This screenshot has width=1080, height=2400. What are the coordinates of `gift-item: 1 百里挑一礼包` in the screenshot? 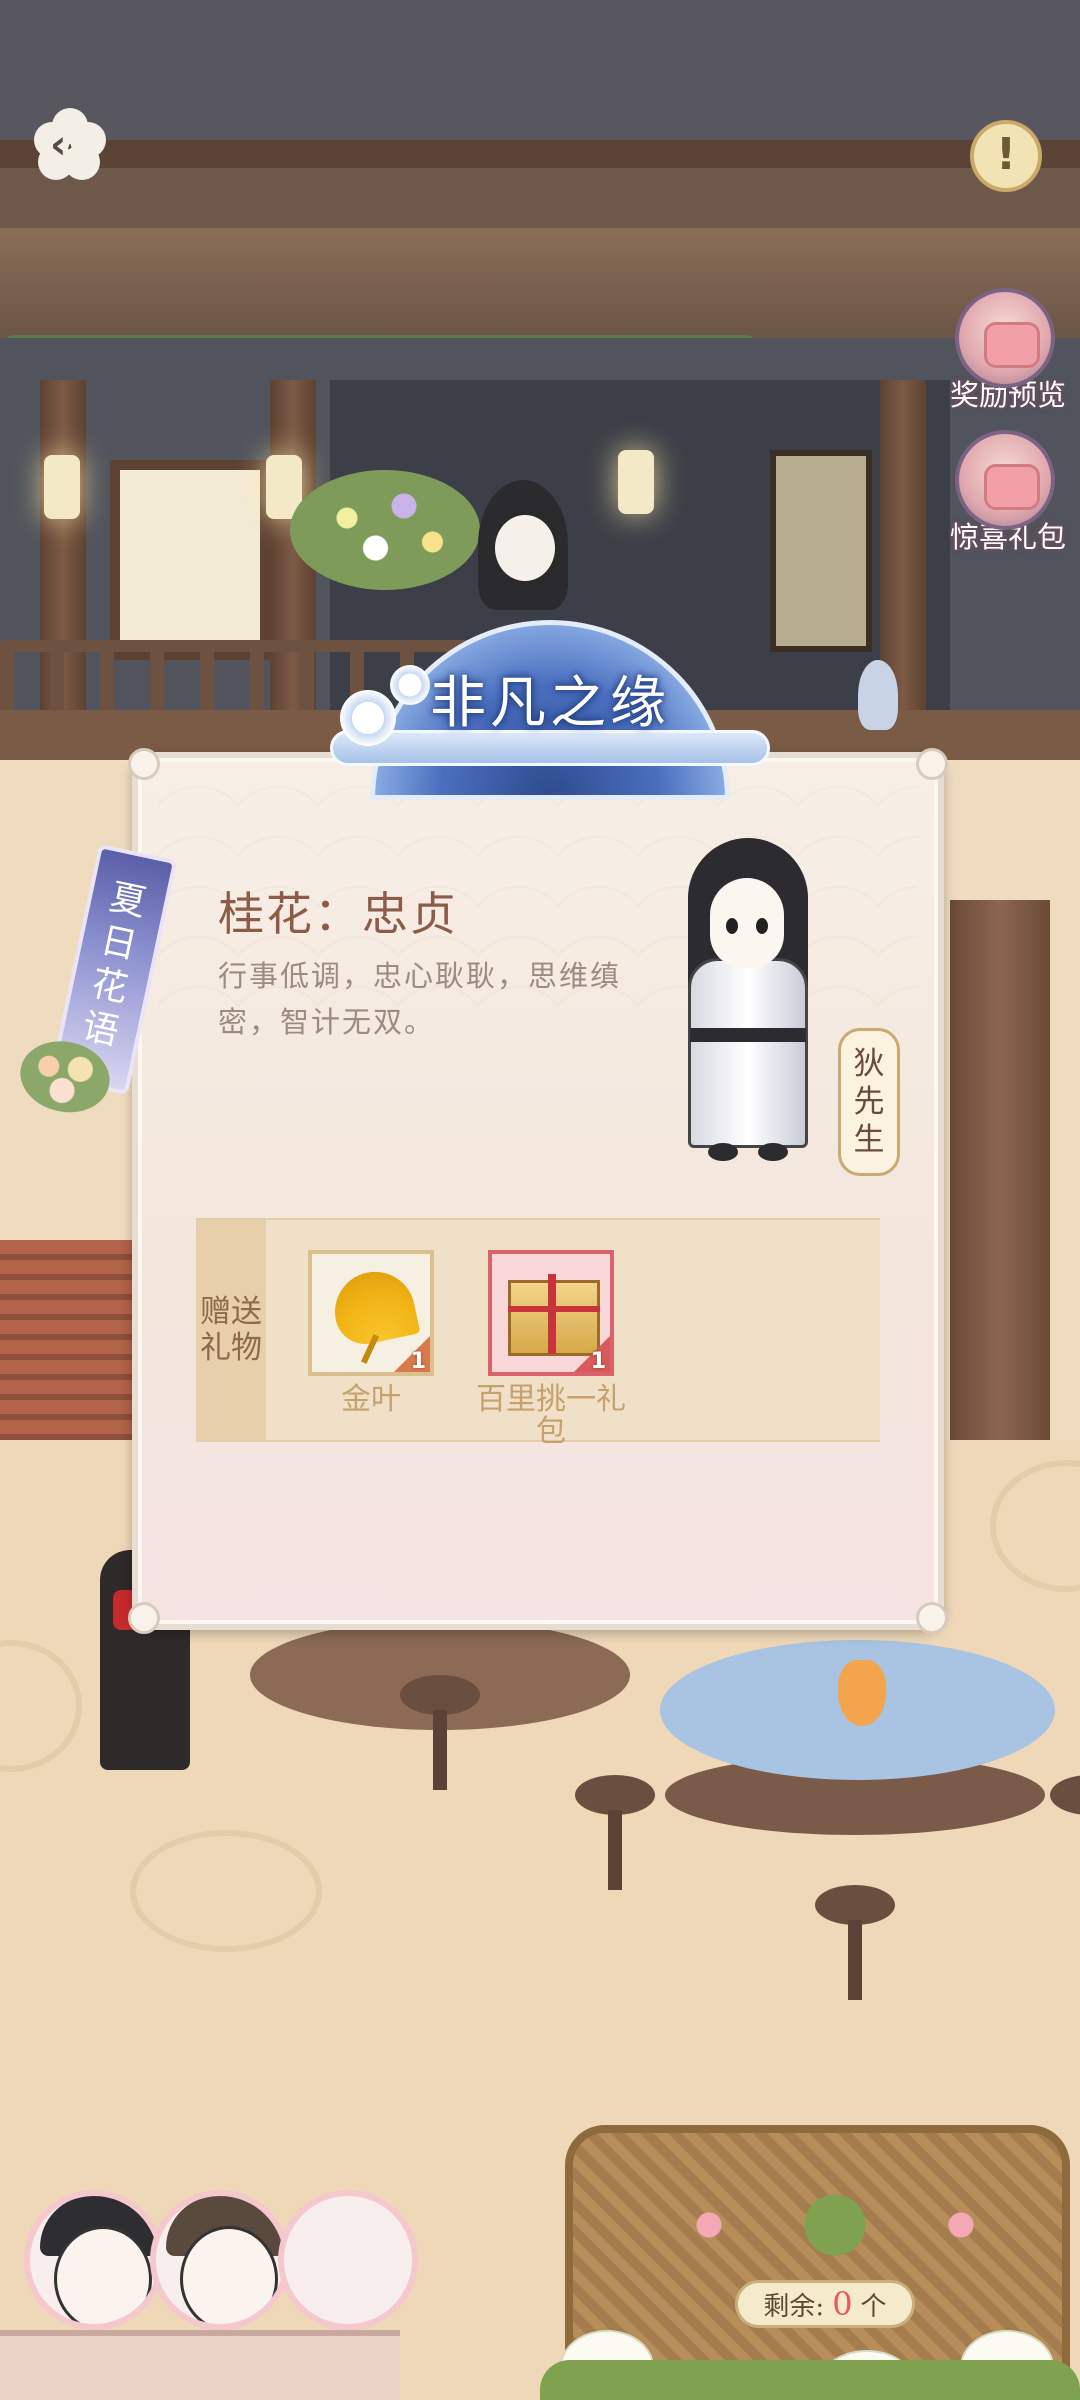 It's located at (551, 1349).